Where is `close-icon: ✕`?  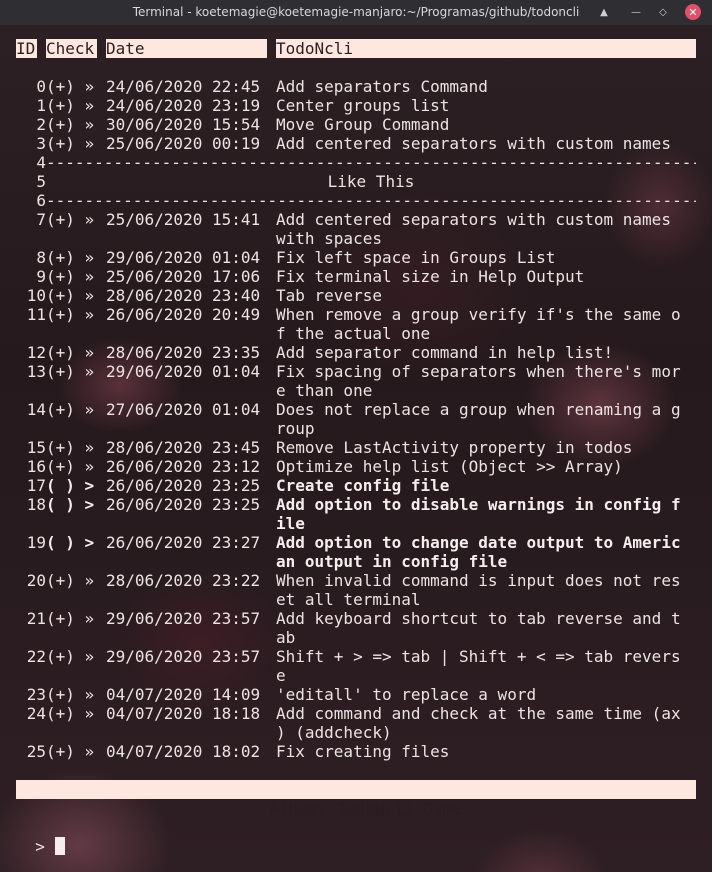
close-icon: ✕ is located at coordinates (693, 12).